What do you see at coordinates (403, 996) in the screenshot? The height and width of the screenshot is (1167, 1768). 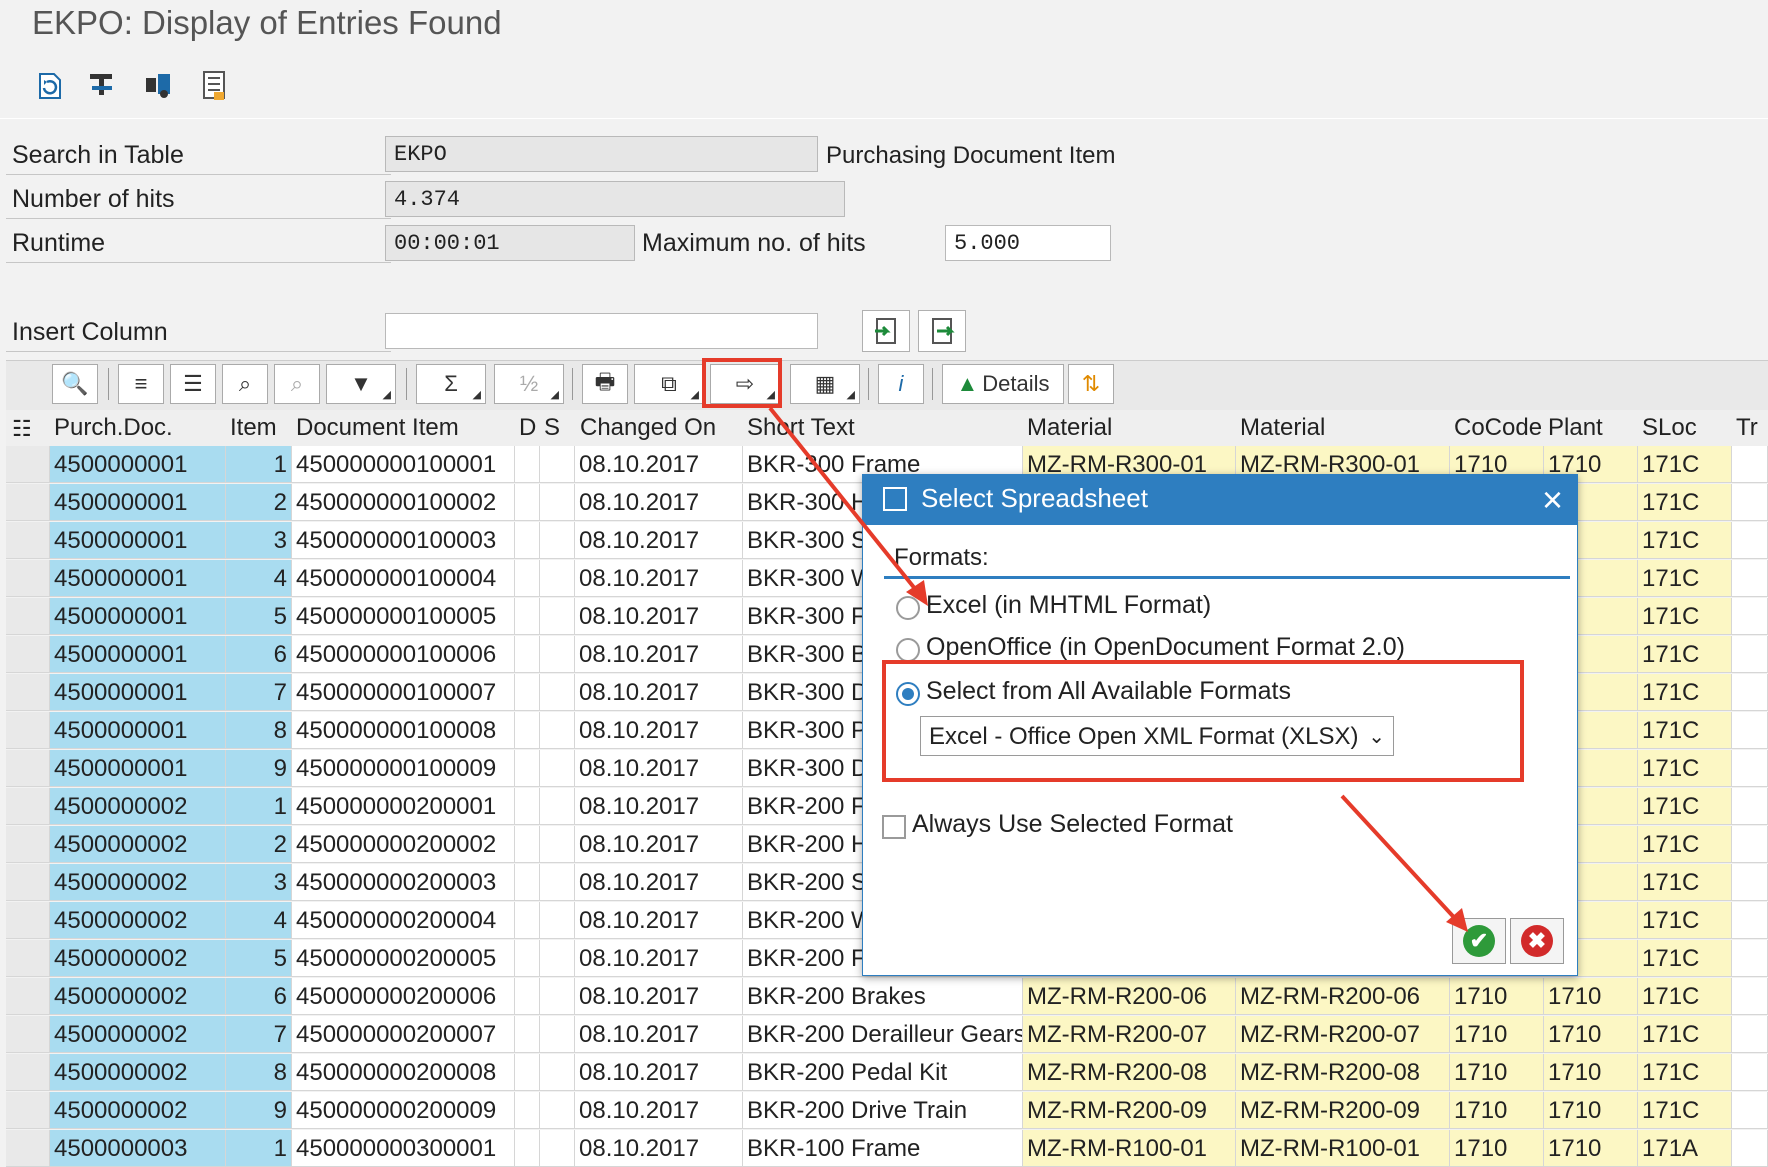 I see `table-cell: 450000000200006` at bounding box center [403, 996].